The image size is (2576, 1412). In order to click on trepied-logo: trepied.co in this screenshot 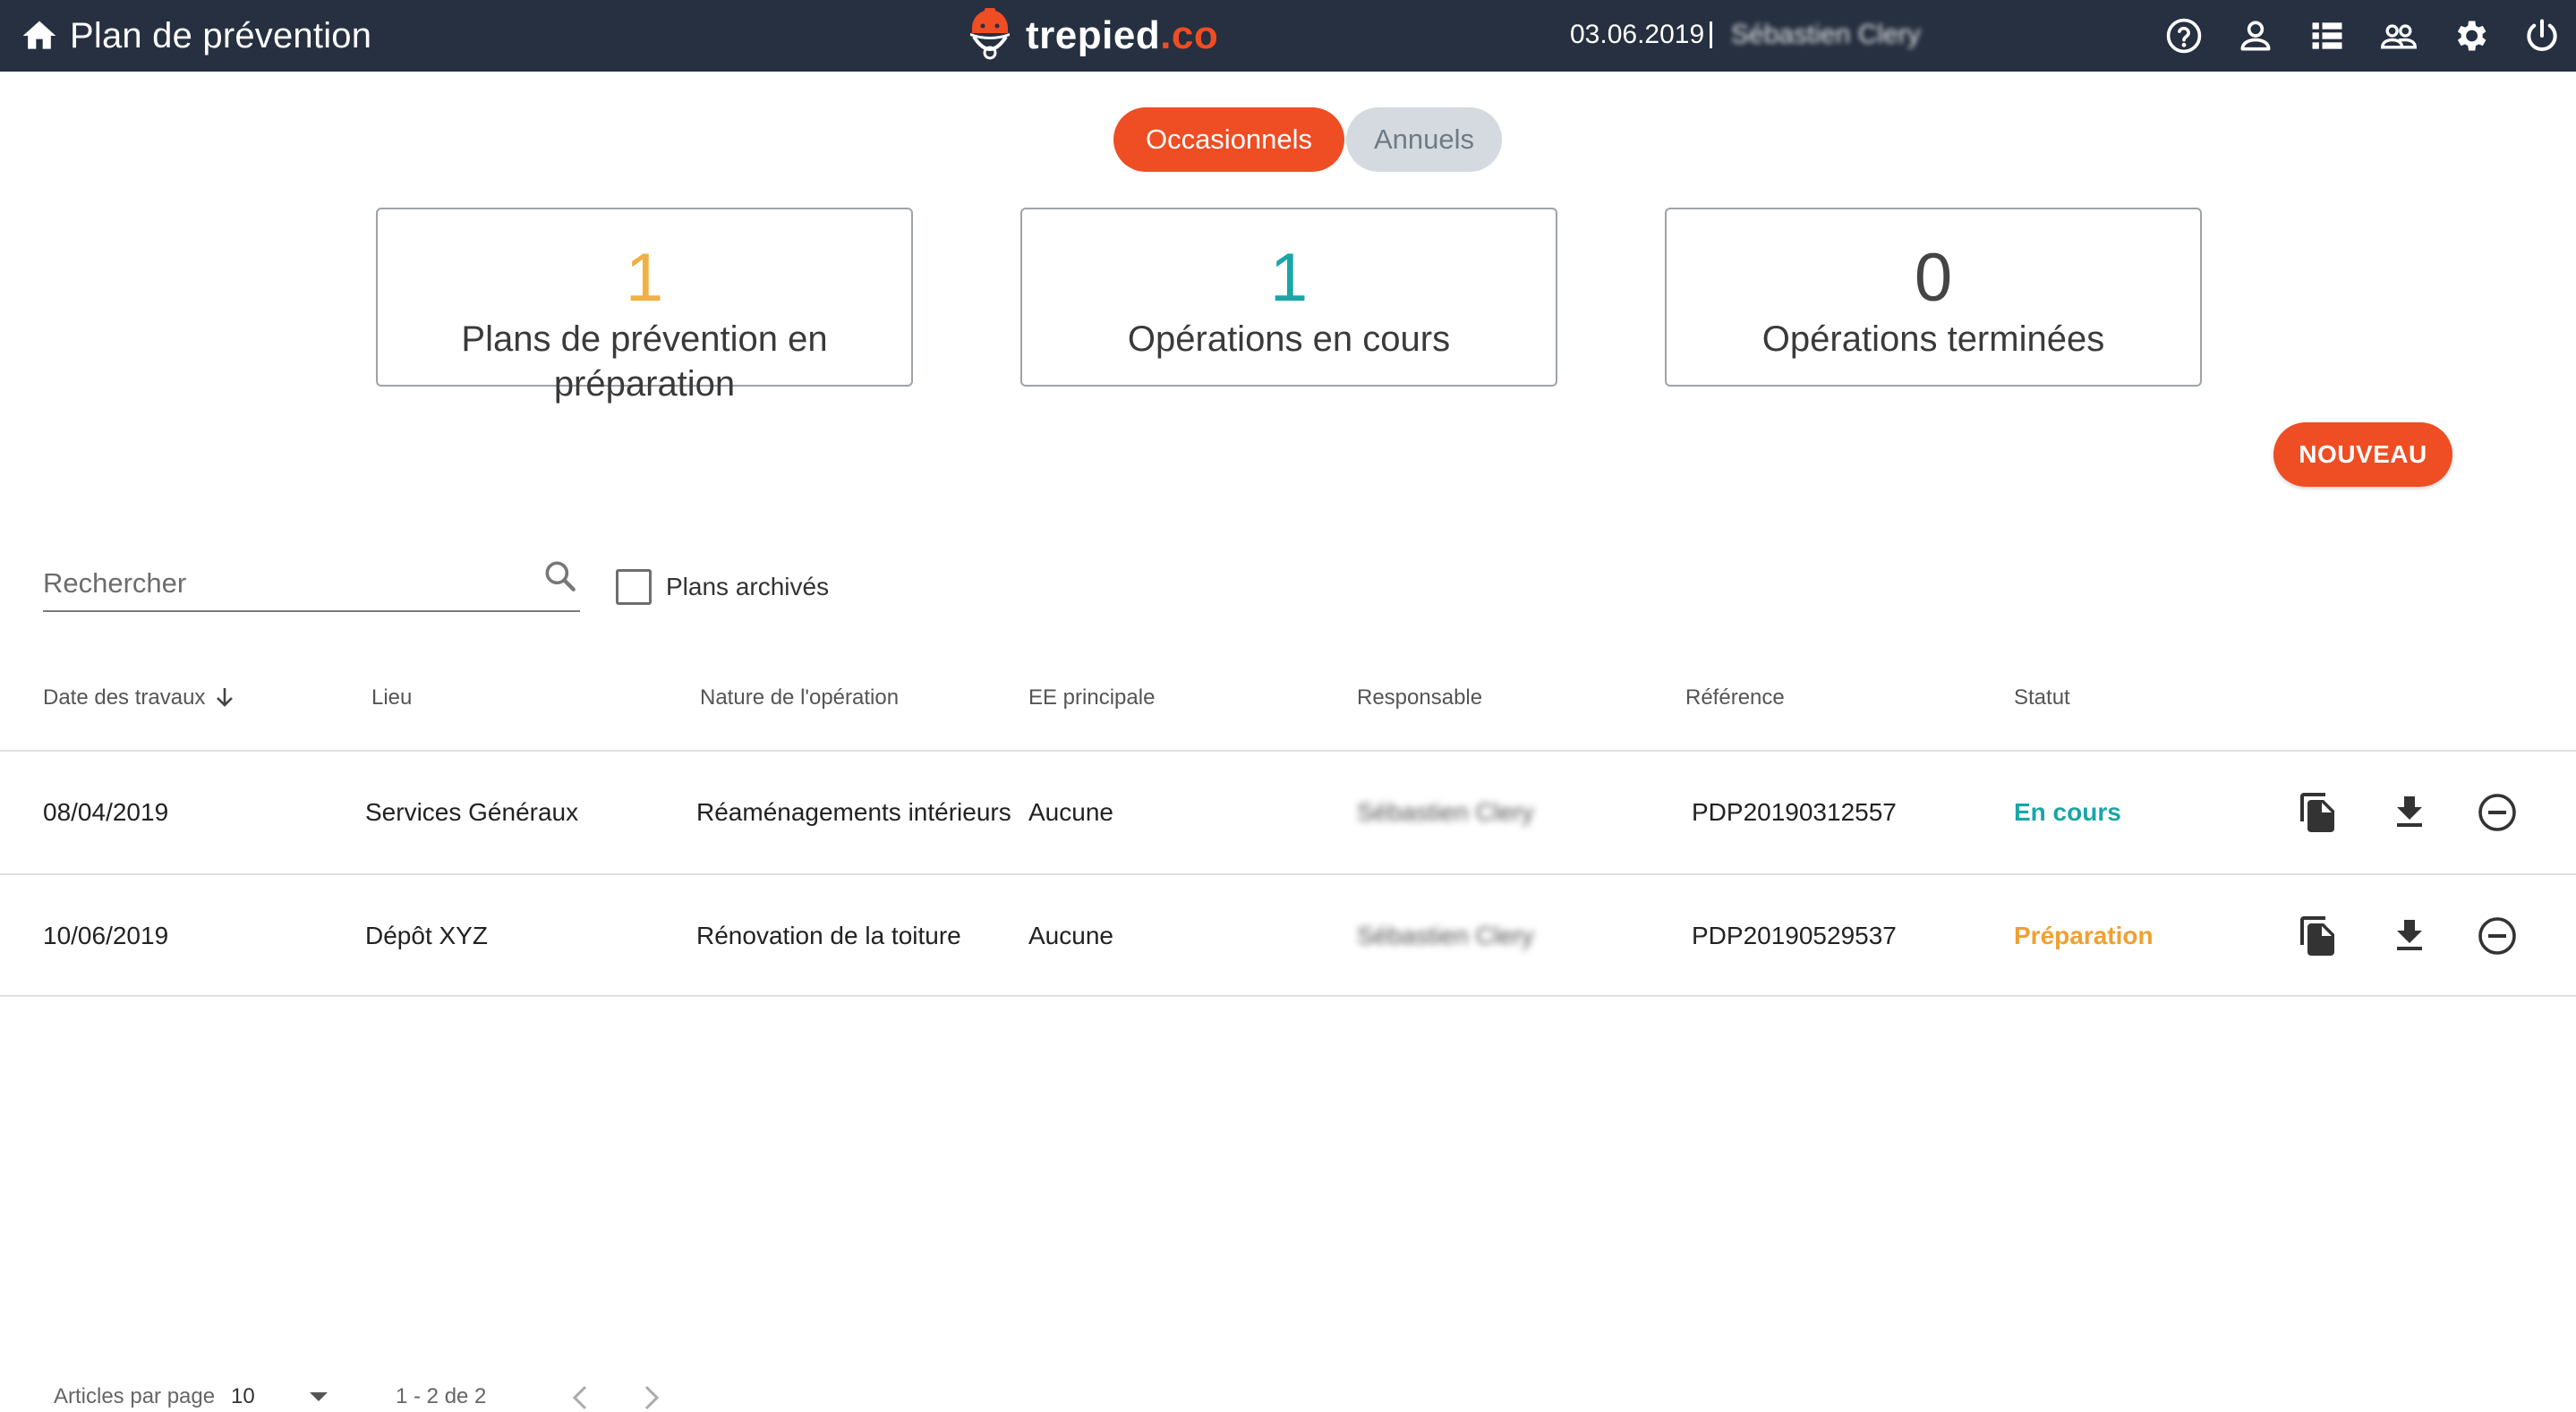, I will do `click(1091, 35)`.